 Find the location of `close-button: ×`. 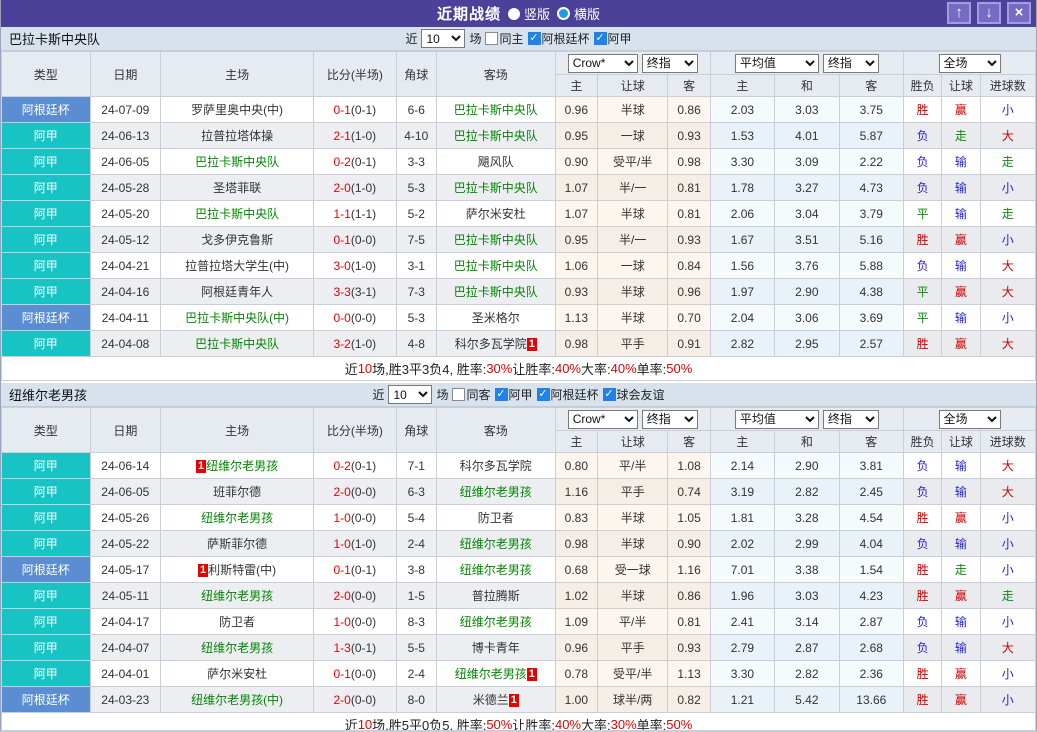

close-button: × is located at coordinates (1019, 13).